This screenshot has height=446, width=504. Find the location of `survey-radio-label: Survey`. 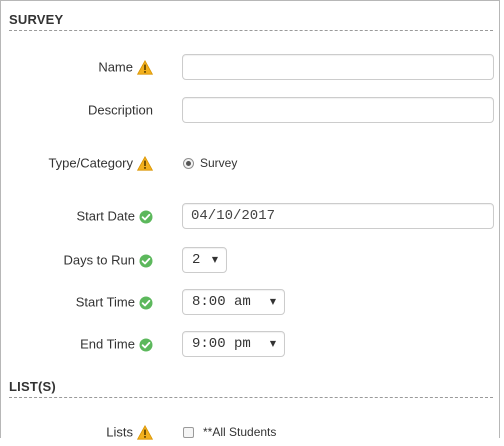

survey-radio-label: Survey is located at coordinates (219, 163).